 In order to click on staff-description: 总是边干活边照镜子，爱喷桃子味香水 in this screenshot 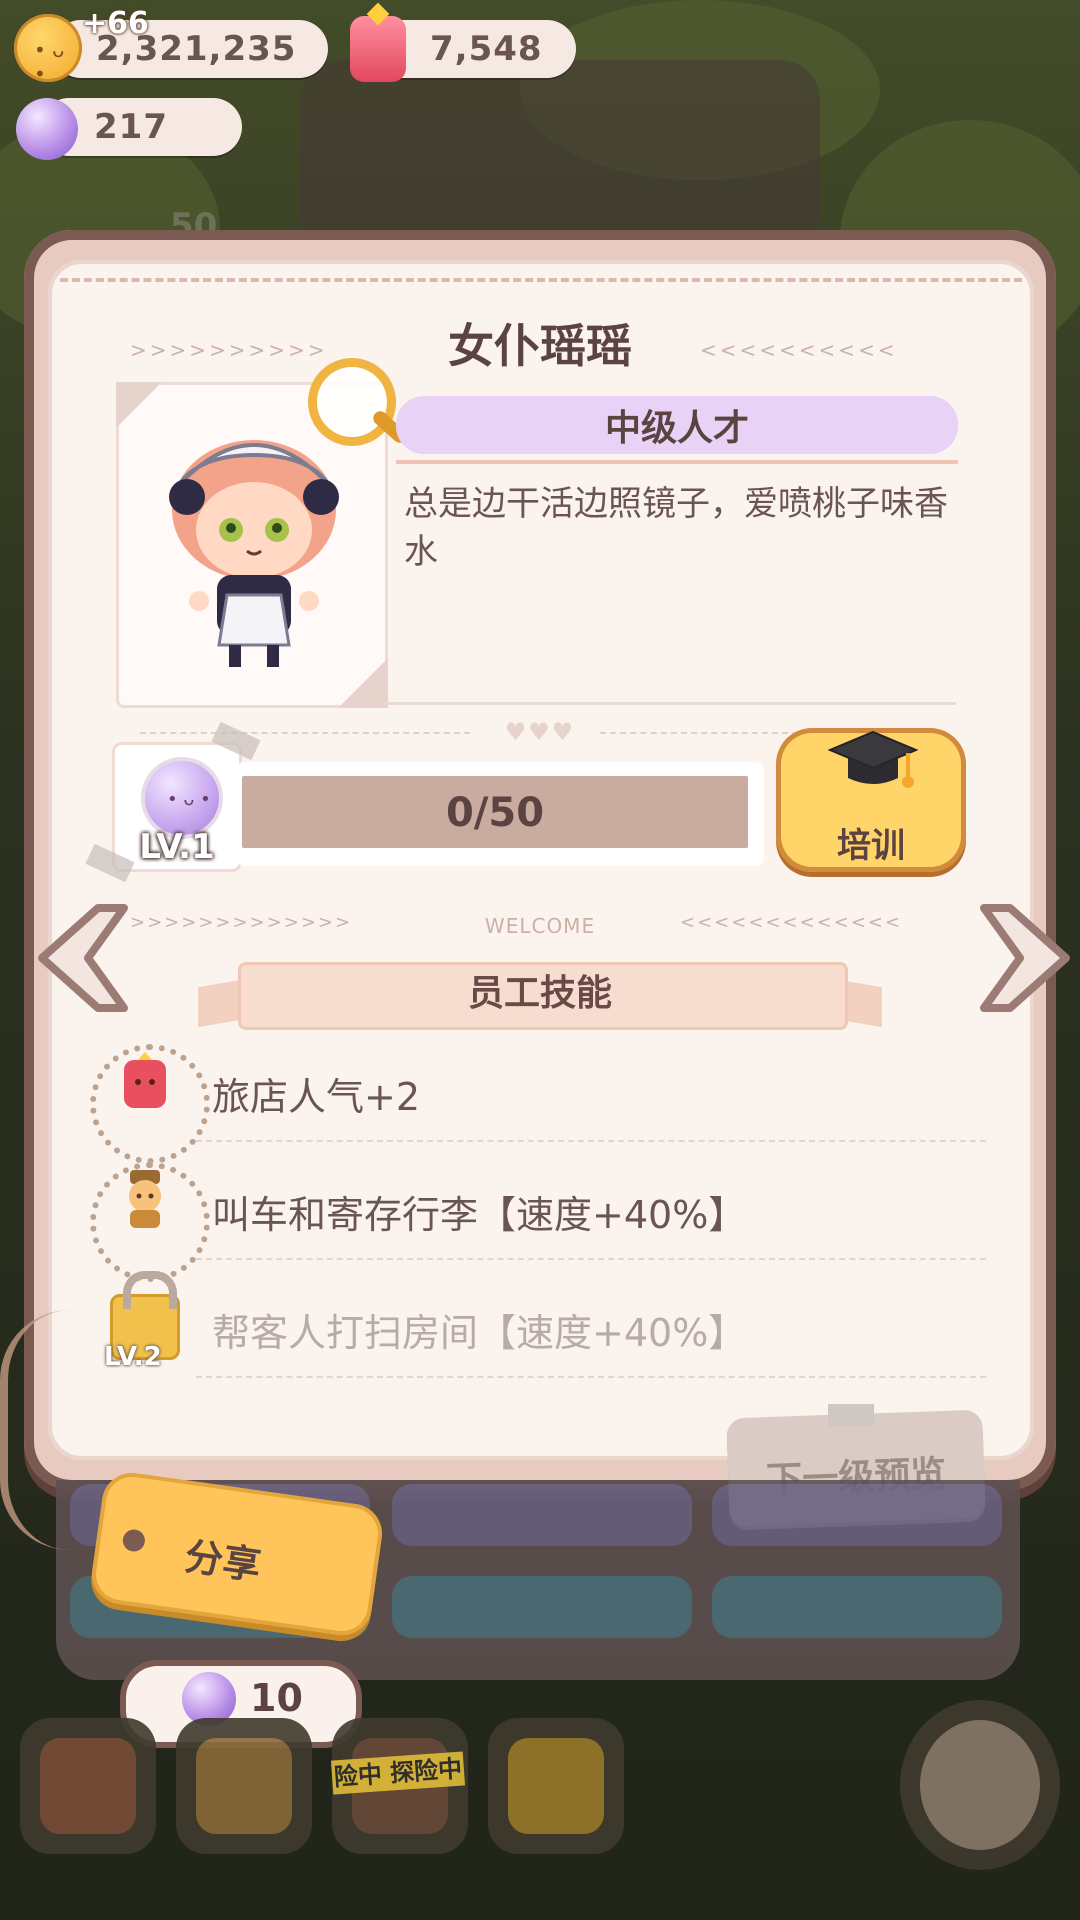, I will do `click(676, 528)`.